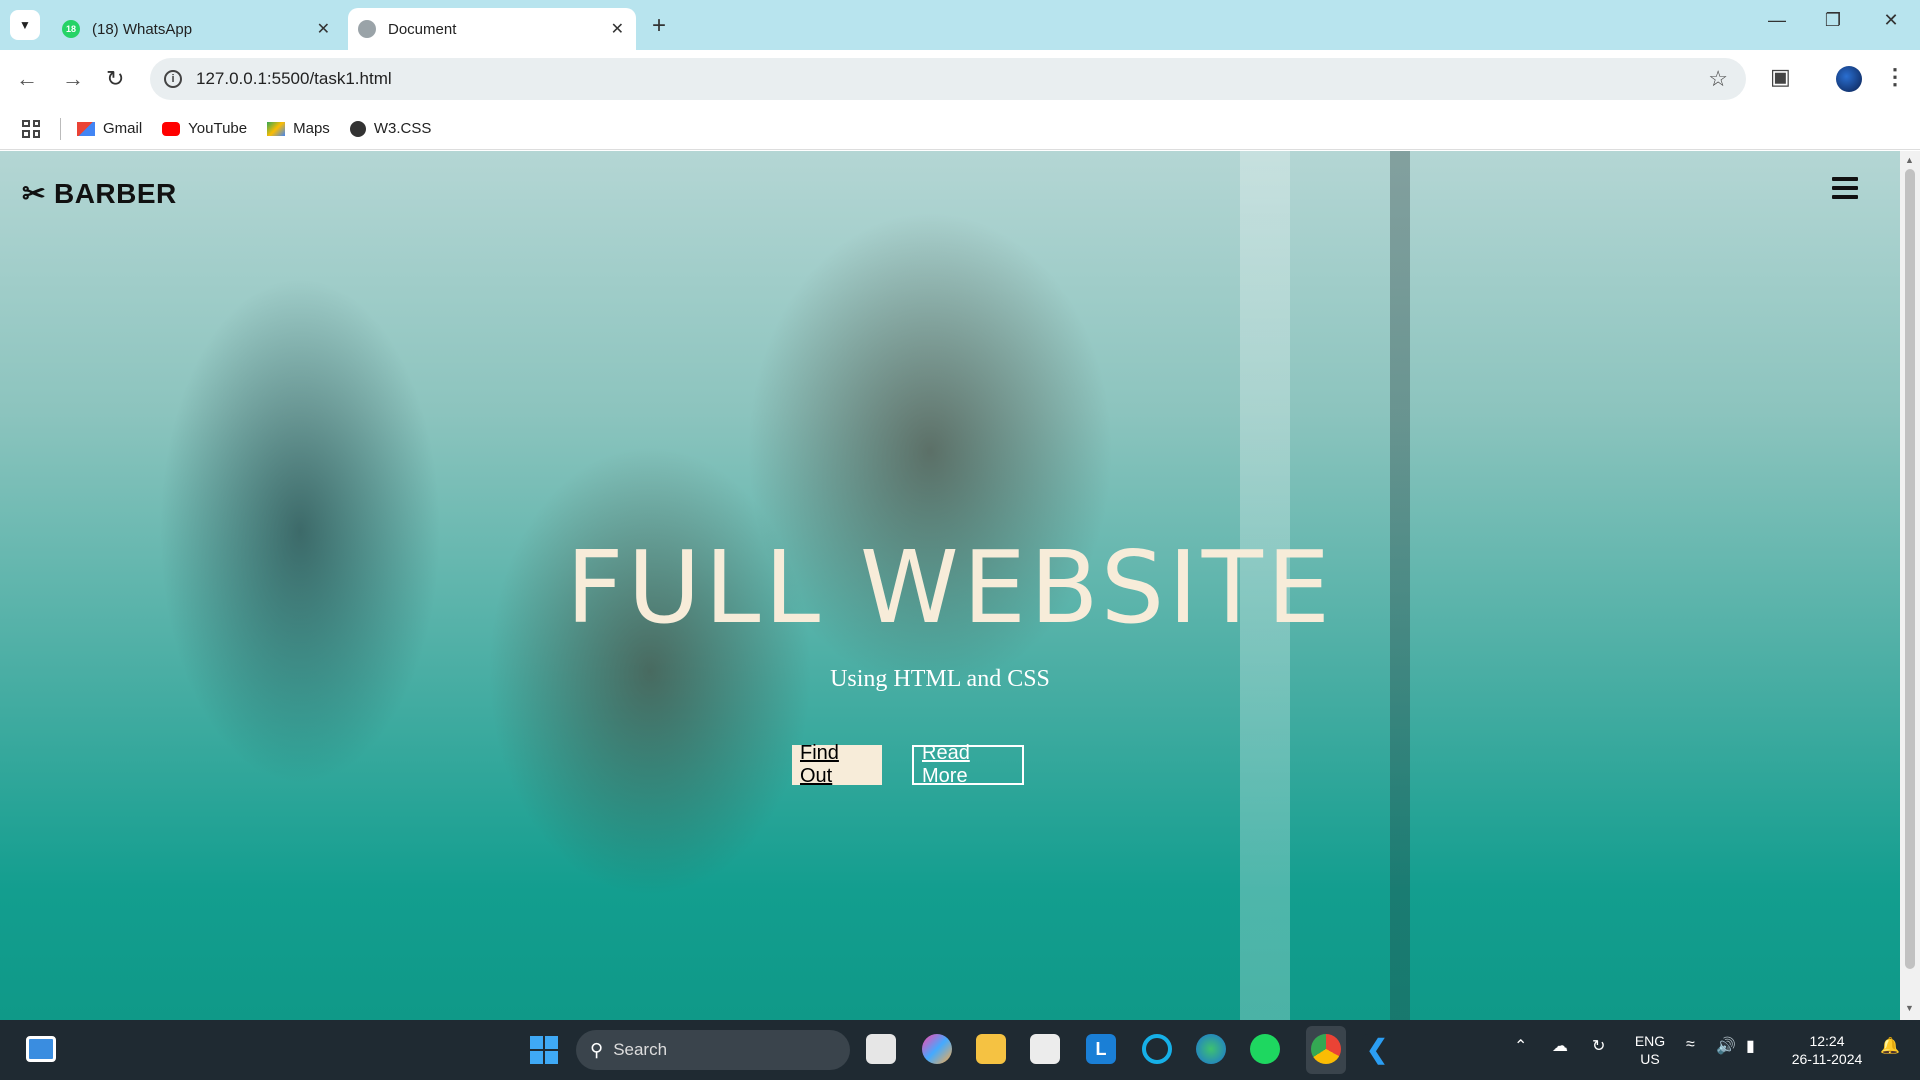 This screenshot has height=1080, width=1920. What do you see at coordinates (948, 79) in the screenshot?
I see `address-bar: i 127.0.0.1:5500/task1.html ☆` at bounding box center [948, 79].